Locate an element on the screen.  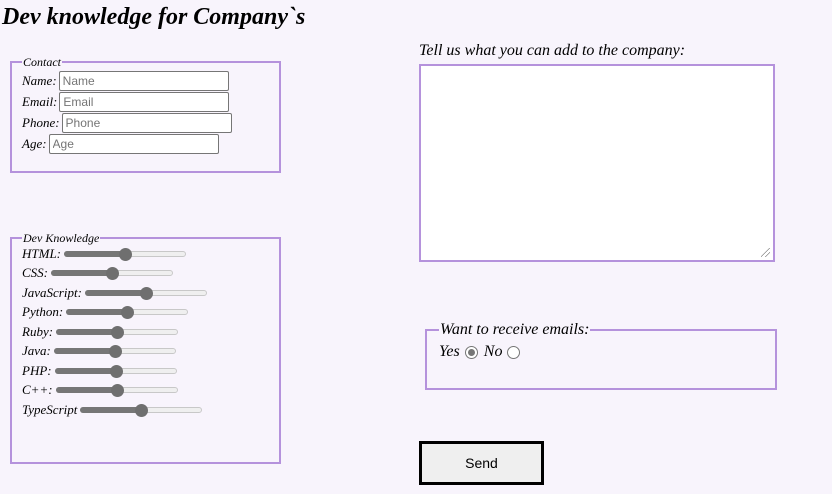
page-title: Dev knowledge for Company`s is located at coordinates (154, 17).